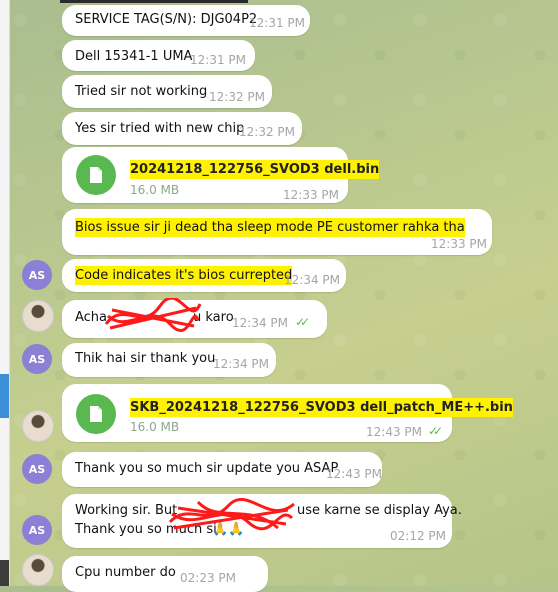 The width and height of the screenshot is (558, 592). What do you see at coordinates (379, 510) in the screenshot?
I see `message-text-line1-end: use karne se display Aya.` at bounding box center [379, 510].